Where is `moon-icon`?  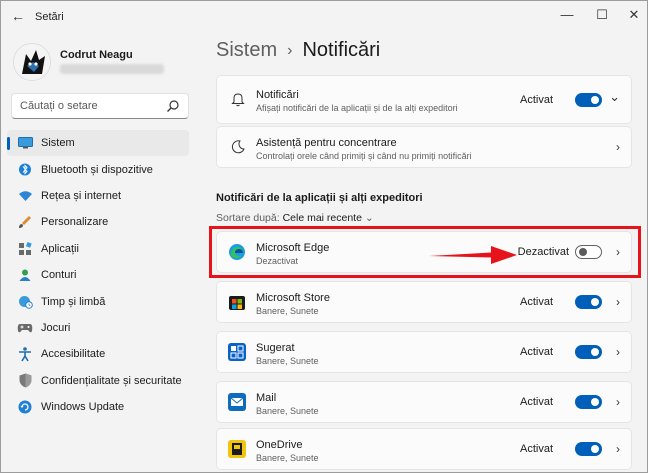 moon-icon is located at coordinates (238, 147).